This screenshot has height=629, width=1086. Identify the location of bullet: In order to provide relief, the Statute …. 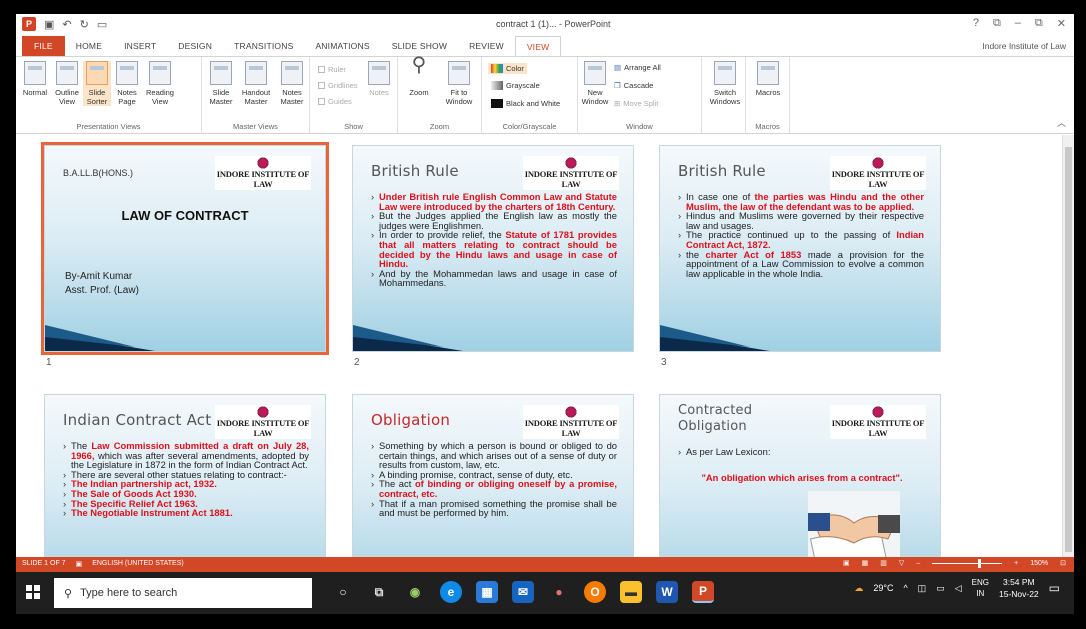
(494, 249).